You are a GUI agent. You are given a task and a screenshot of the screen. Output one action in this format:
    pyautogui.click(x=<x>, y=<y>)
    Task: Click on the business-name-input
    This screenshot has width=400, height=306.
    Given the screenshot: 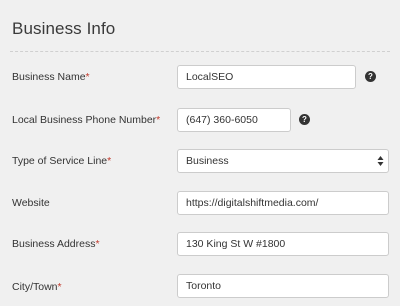 What is the action you would take?
    pyautogui.click(x=266, y=77)
    